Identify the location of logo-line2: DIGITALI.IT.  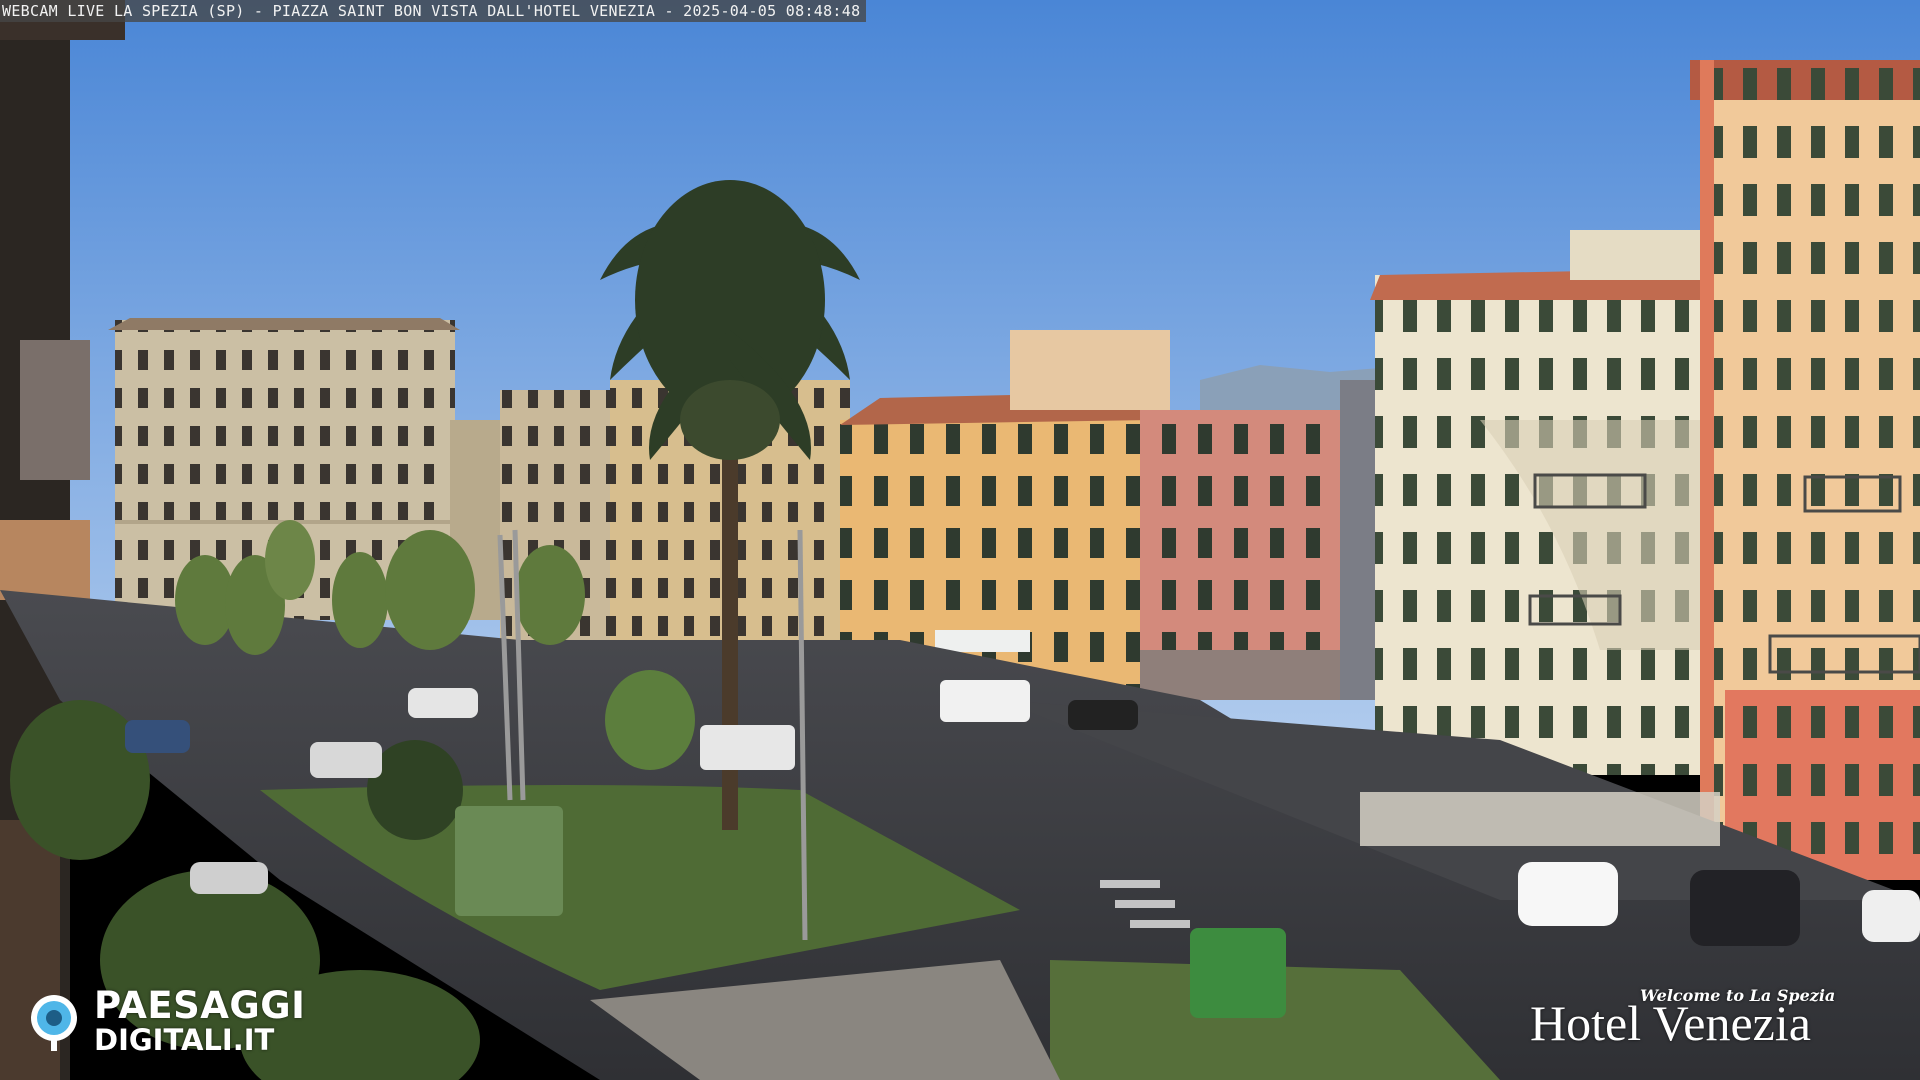
(184, 1040).